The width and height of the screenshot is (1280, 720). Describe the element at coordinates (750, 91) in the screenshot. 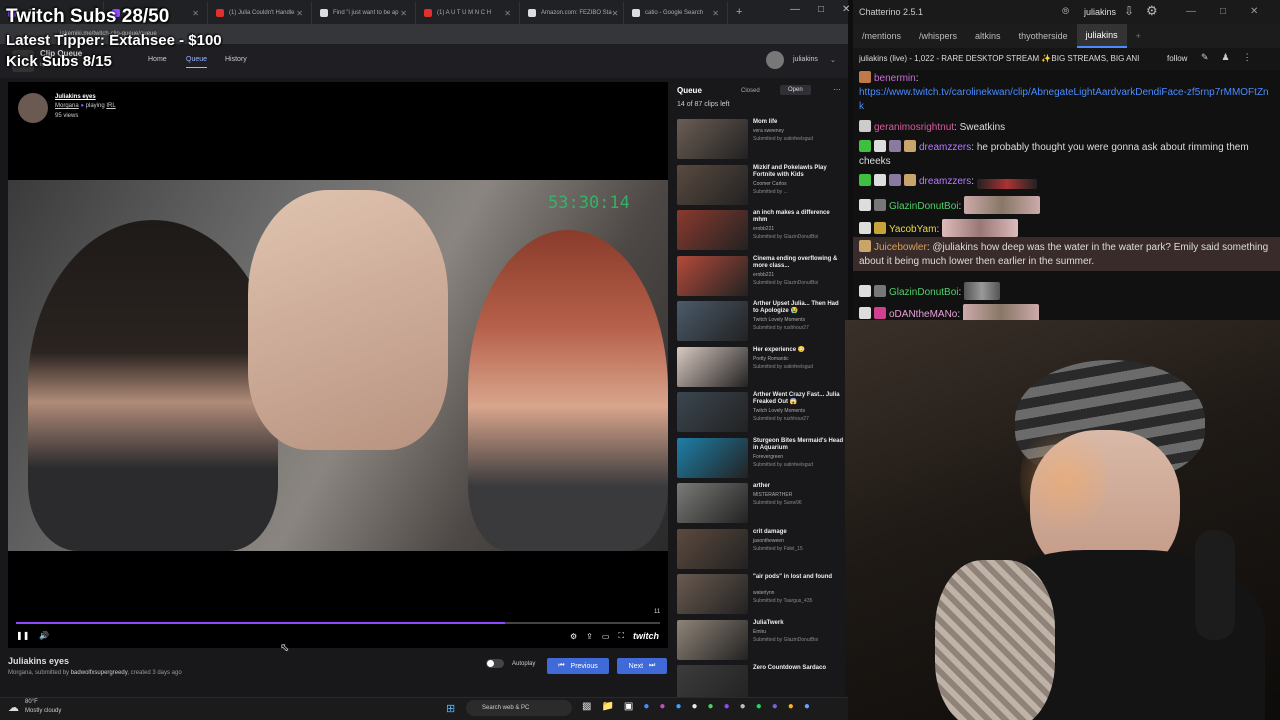

I see `queue-closed-button: Closed` at that location.